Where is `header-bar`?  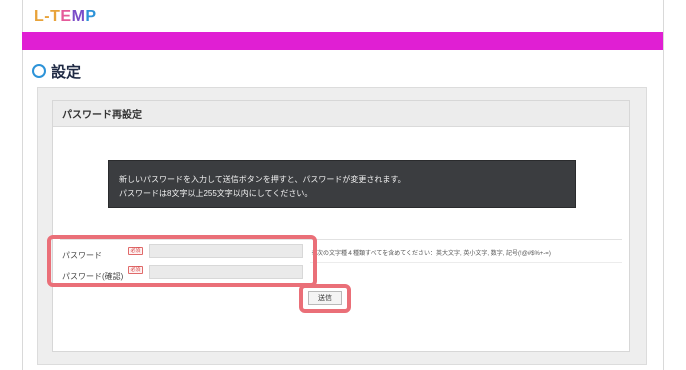 header-bar is located at coordinates (342, 41).